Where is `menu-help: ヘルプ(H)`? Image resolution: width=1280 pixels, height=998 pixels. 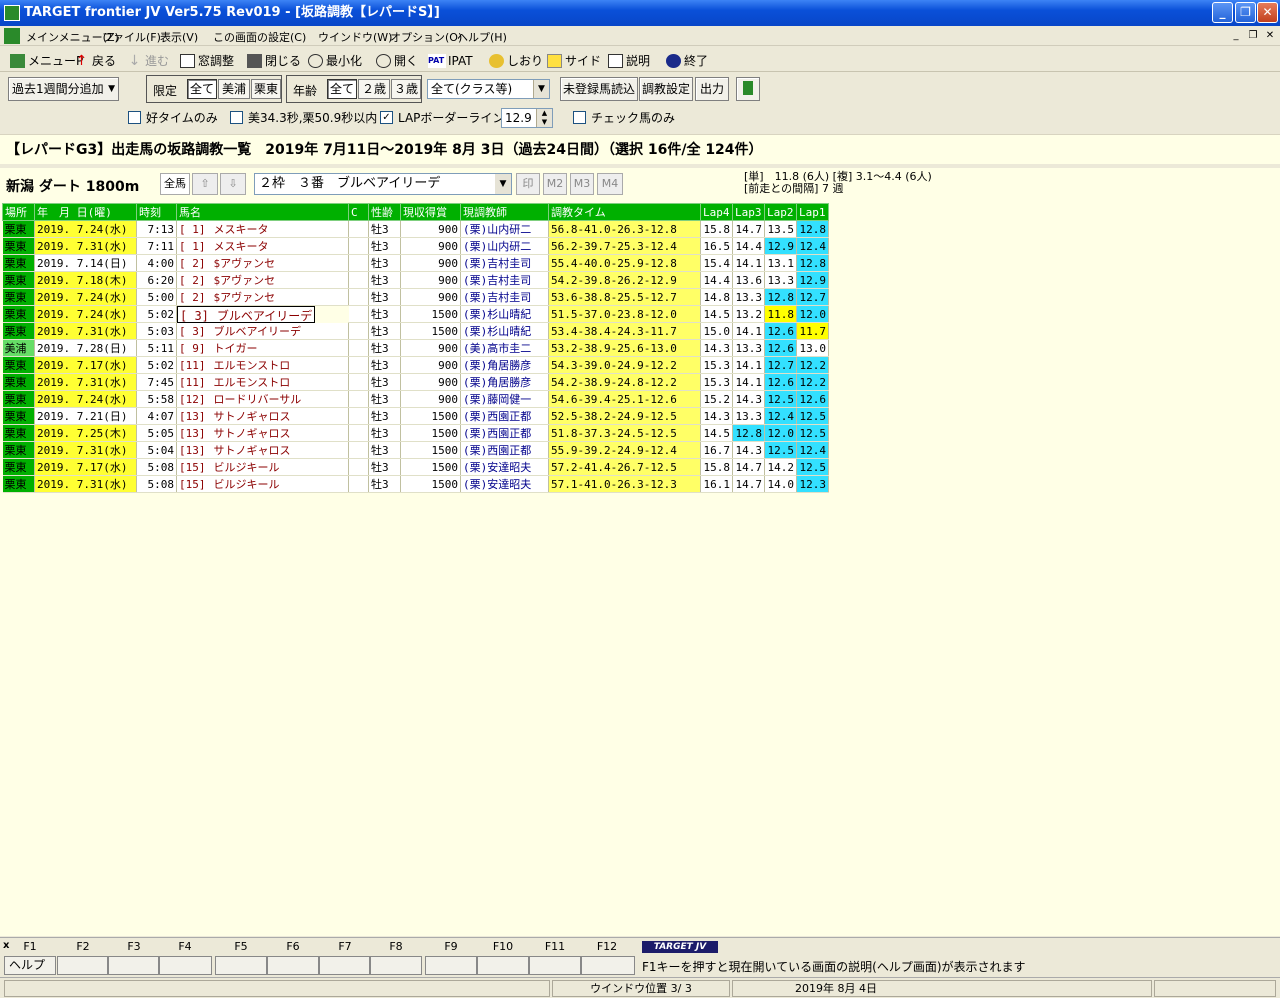
menu-help: ヘルプ(H) is located at coordinates (482, 37).